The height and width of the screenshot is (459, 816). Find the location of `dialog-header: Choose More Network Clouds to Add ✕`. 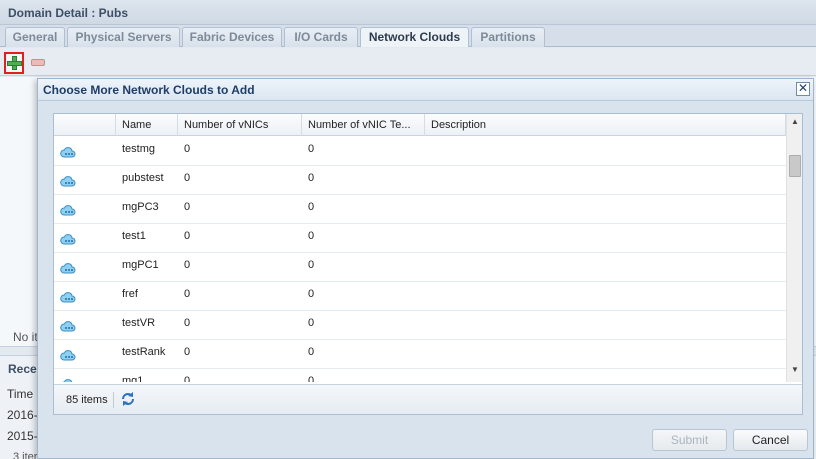

dialog-header: Choose More Network Clouds to Add ✕ is located at coordinates (425, 90).